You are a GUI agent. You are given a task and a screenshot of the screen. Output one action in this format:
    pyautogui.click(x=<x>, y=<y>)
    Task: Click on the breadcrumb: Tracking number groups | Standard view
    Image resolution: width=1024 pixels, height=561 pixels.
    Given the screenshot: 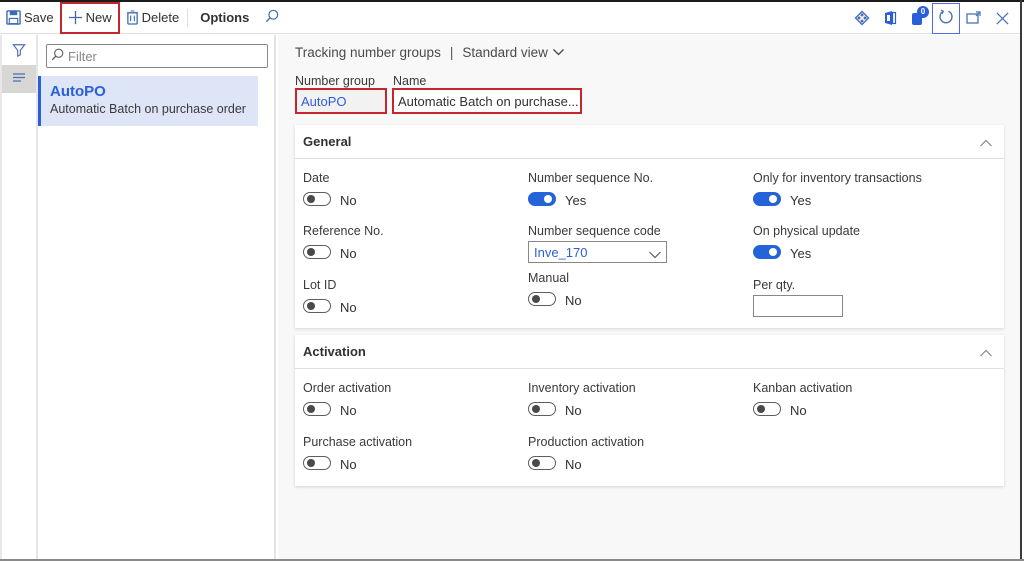 What is the action you would take?
    pyautogui.click(x=429, y=52)
    